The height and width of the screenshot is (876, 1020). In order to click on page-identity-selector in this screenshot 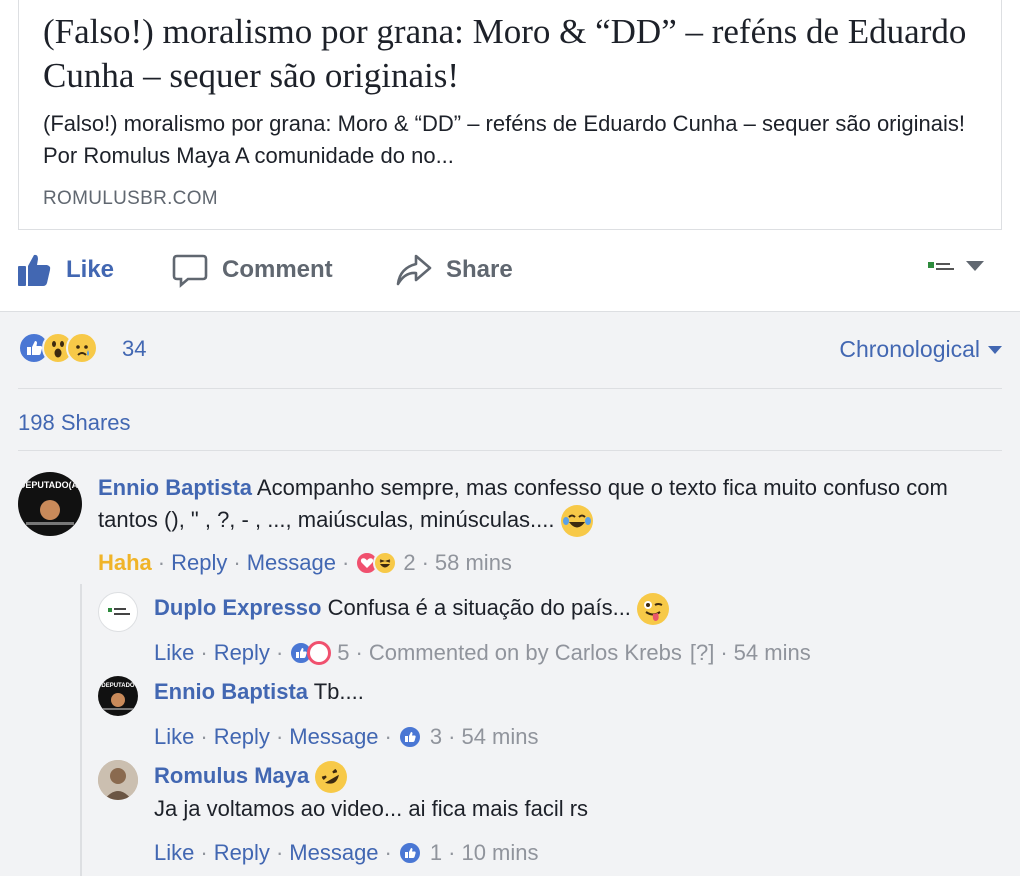, I will do `click(955, 266)`.